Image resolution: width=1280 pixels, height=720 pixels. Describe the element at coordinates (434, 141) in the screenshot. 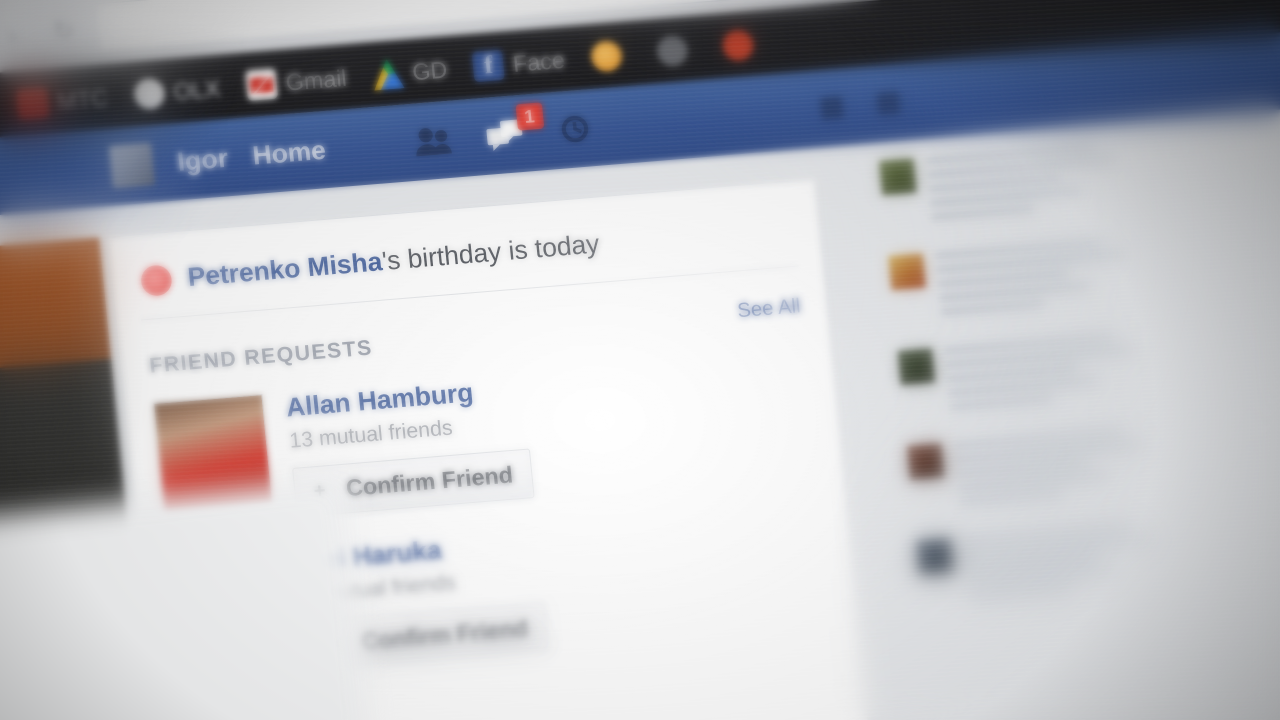

I see `friend-requests-icon` at that location.